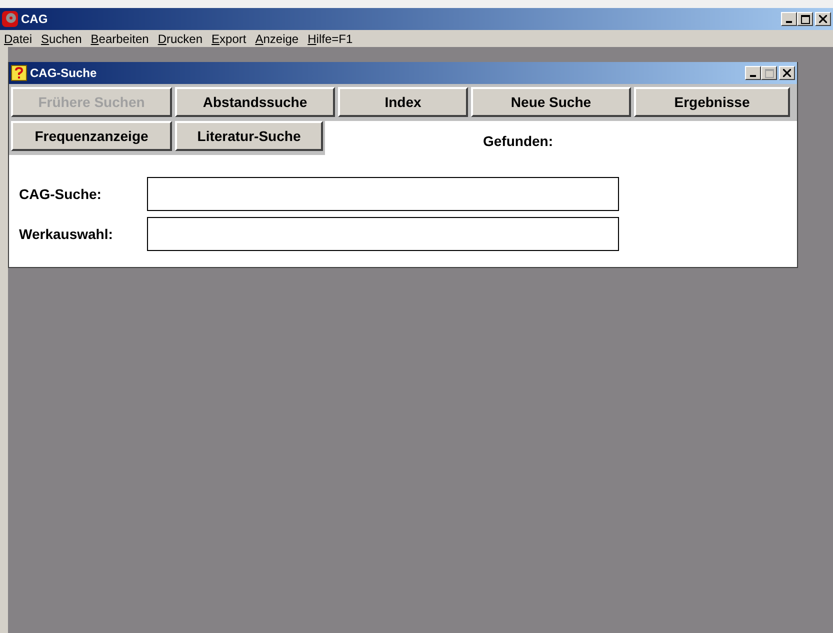  I want to click on toolbar-button: Neue Suche, so click(551, 102).